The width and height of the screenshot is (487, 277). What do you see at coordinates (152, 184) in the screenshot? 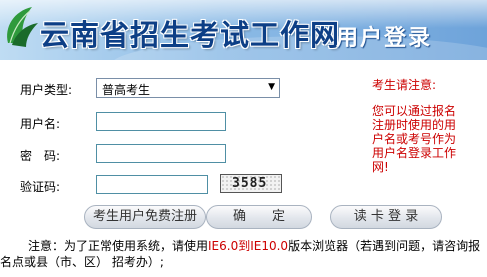
I see `captcha-input` at bounding box center [152, 184].